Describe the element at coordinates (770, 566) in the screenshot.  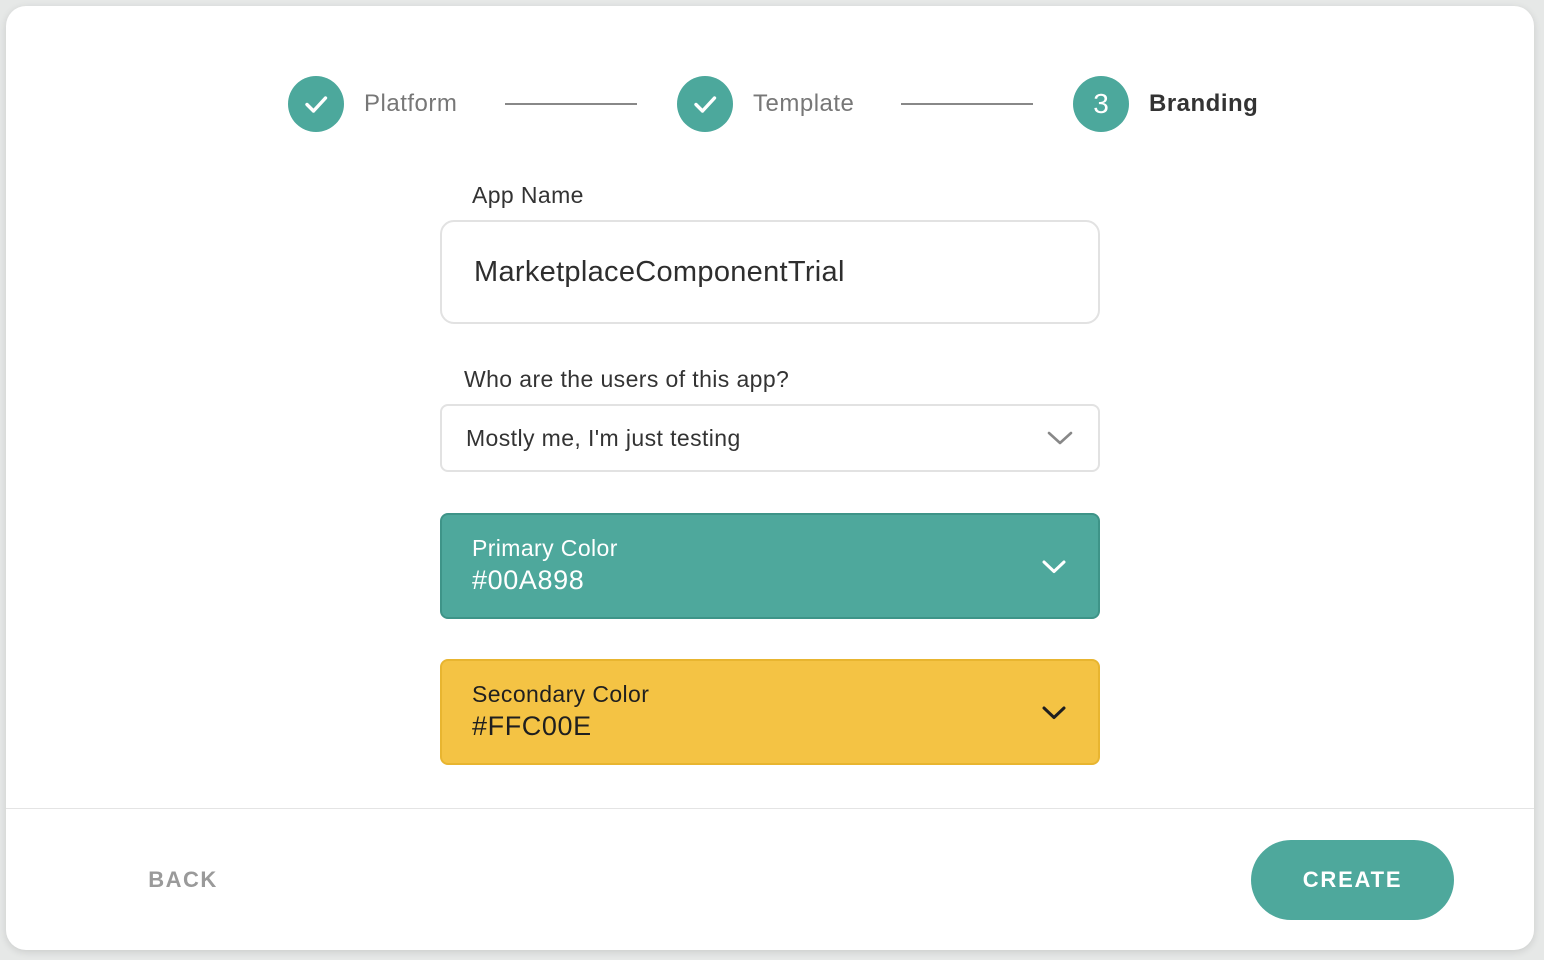
I see `primary-color-picker: Primary Color #00A898` at that location.